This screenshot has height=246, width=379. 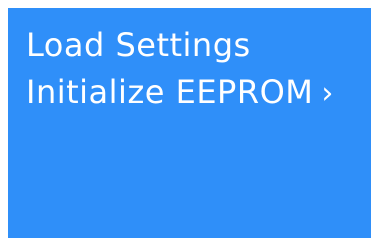 What do you see at coordinates (327, 93) in the screenshot?
I see `chevron-right-icon: ›` at bounding box center [327, 93].